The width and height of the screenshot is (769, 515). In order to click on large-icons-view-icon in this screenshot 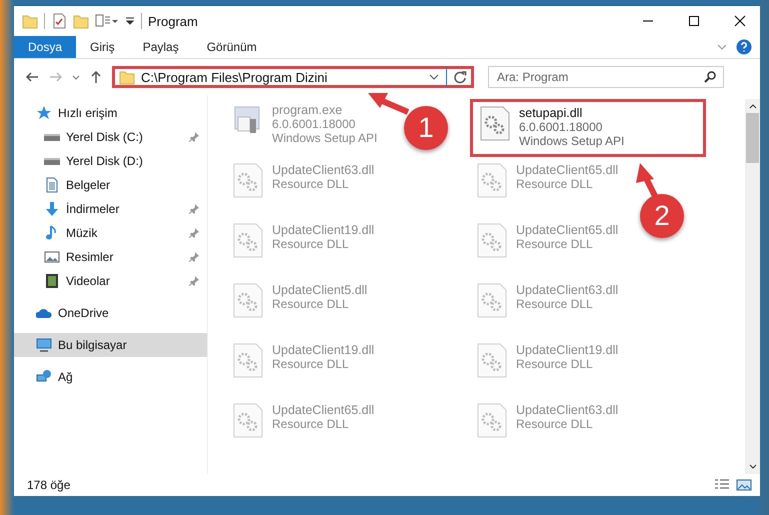, I will do `click(744, 485)`.